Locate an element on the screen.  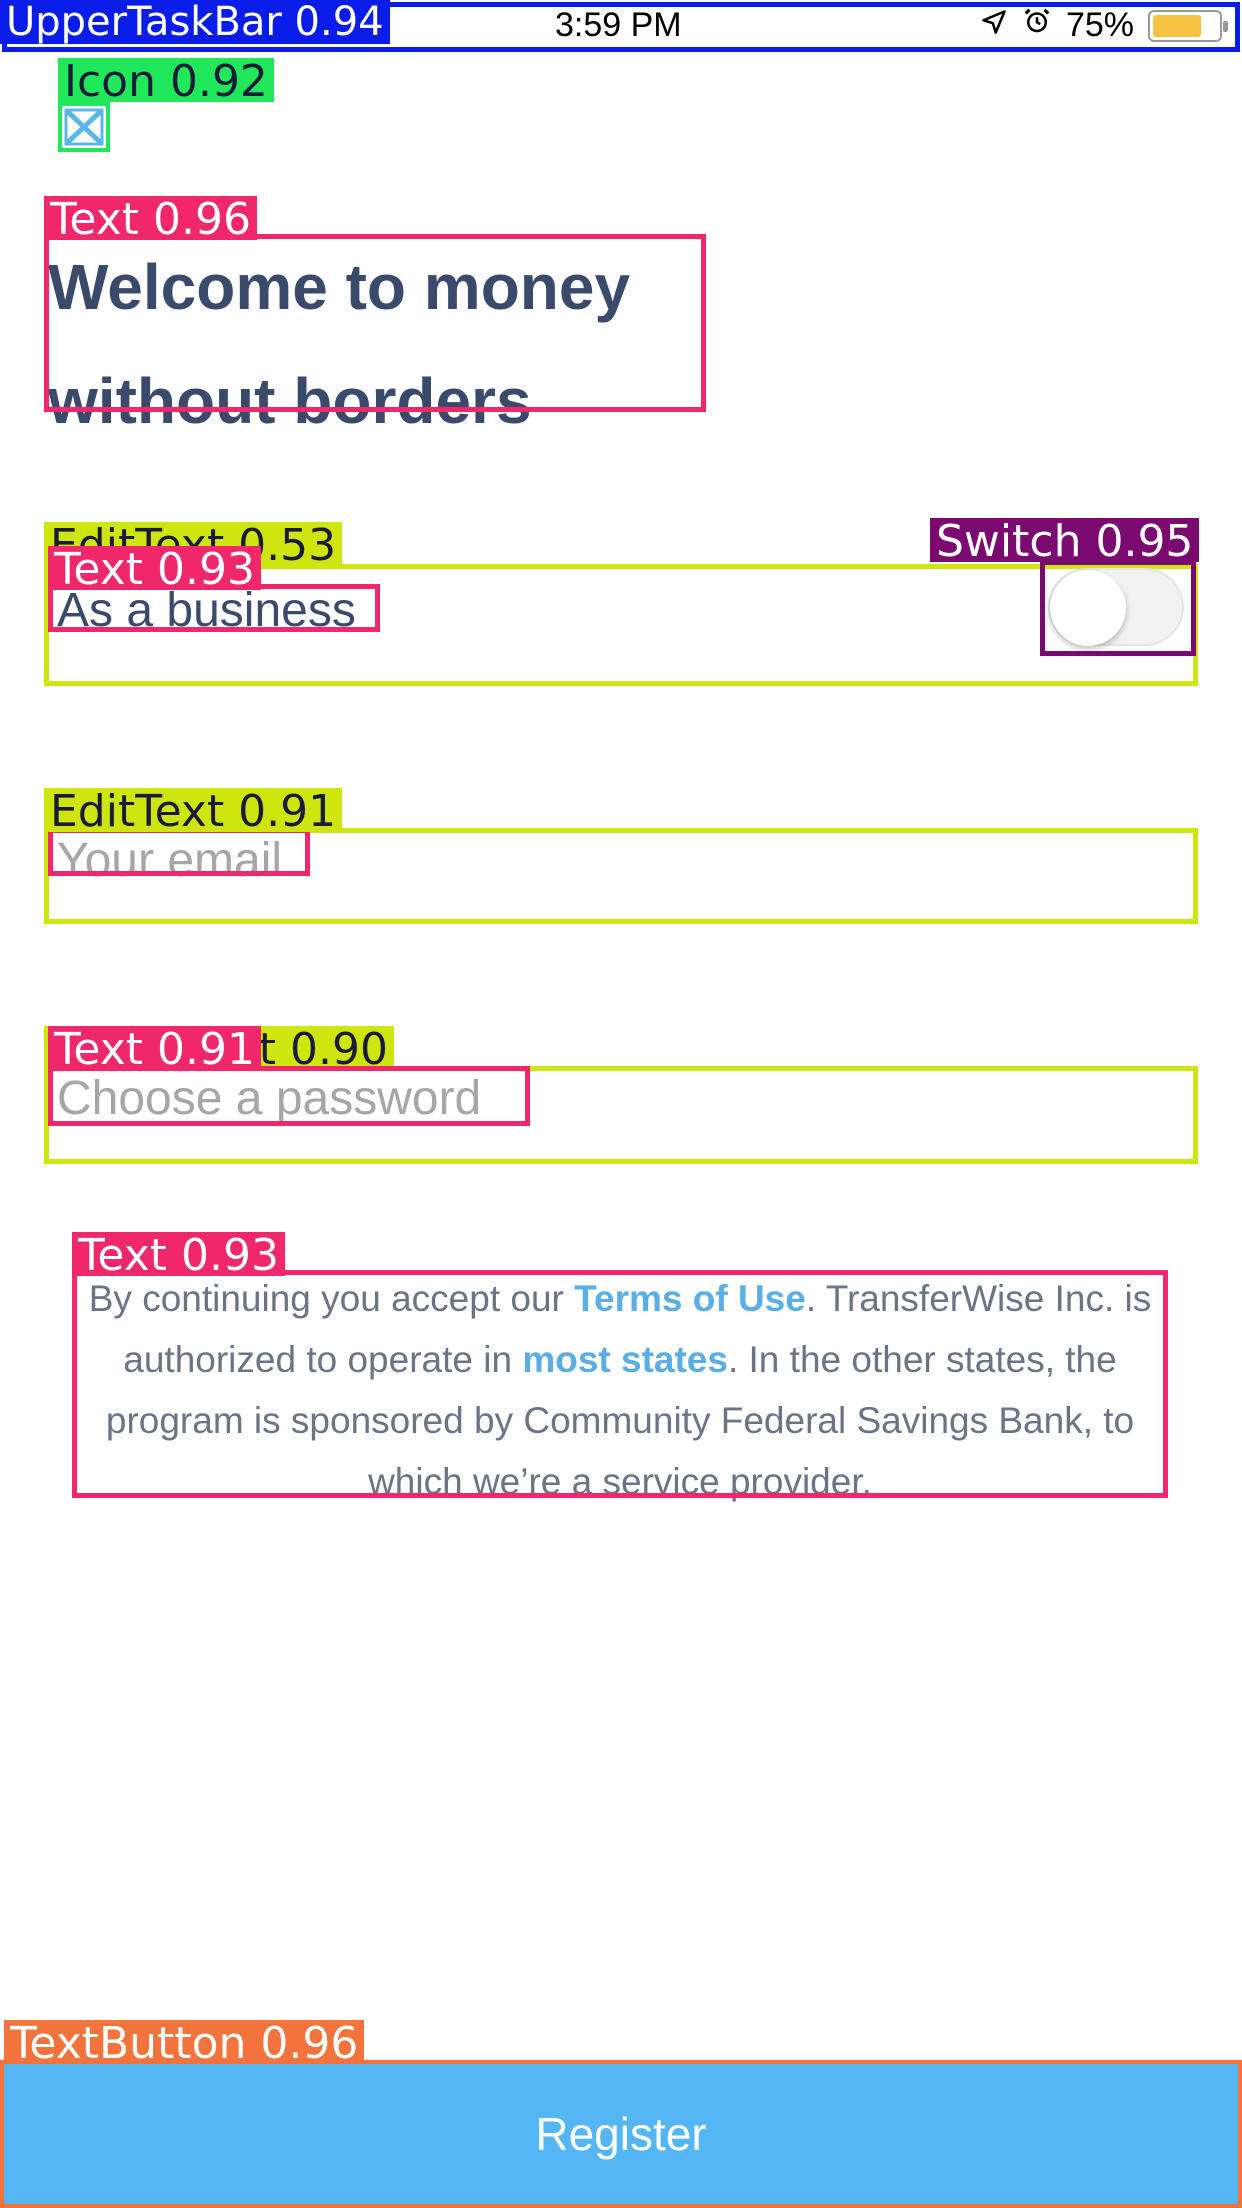
annotation-business-text-tag: Text 0.93 is located at coordinates (154, 569).